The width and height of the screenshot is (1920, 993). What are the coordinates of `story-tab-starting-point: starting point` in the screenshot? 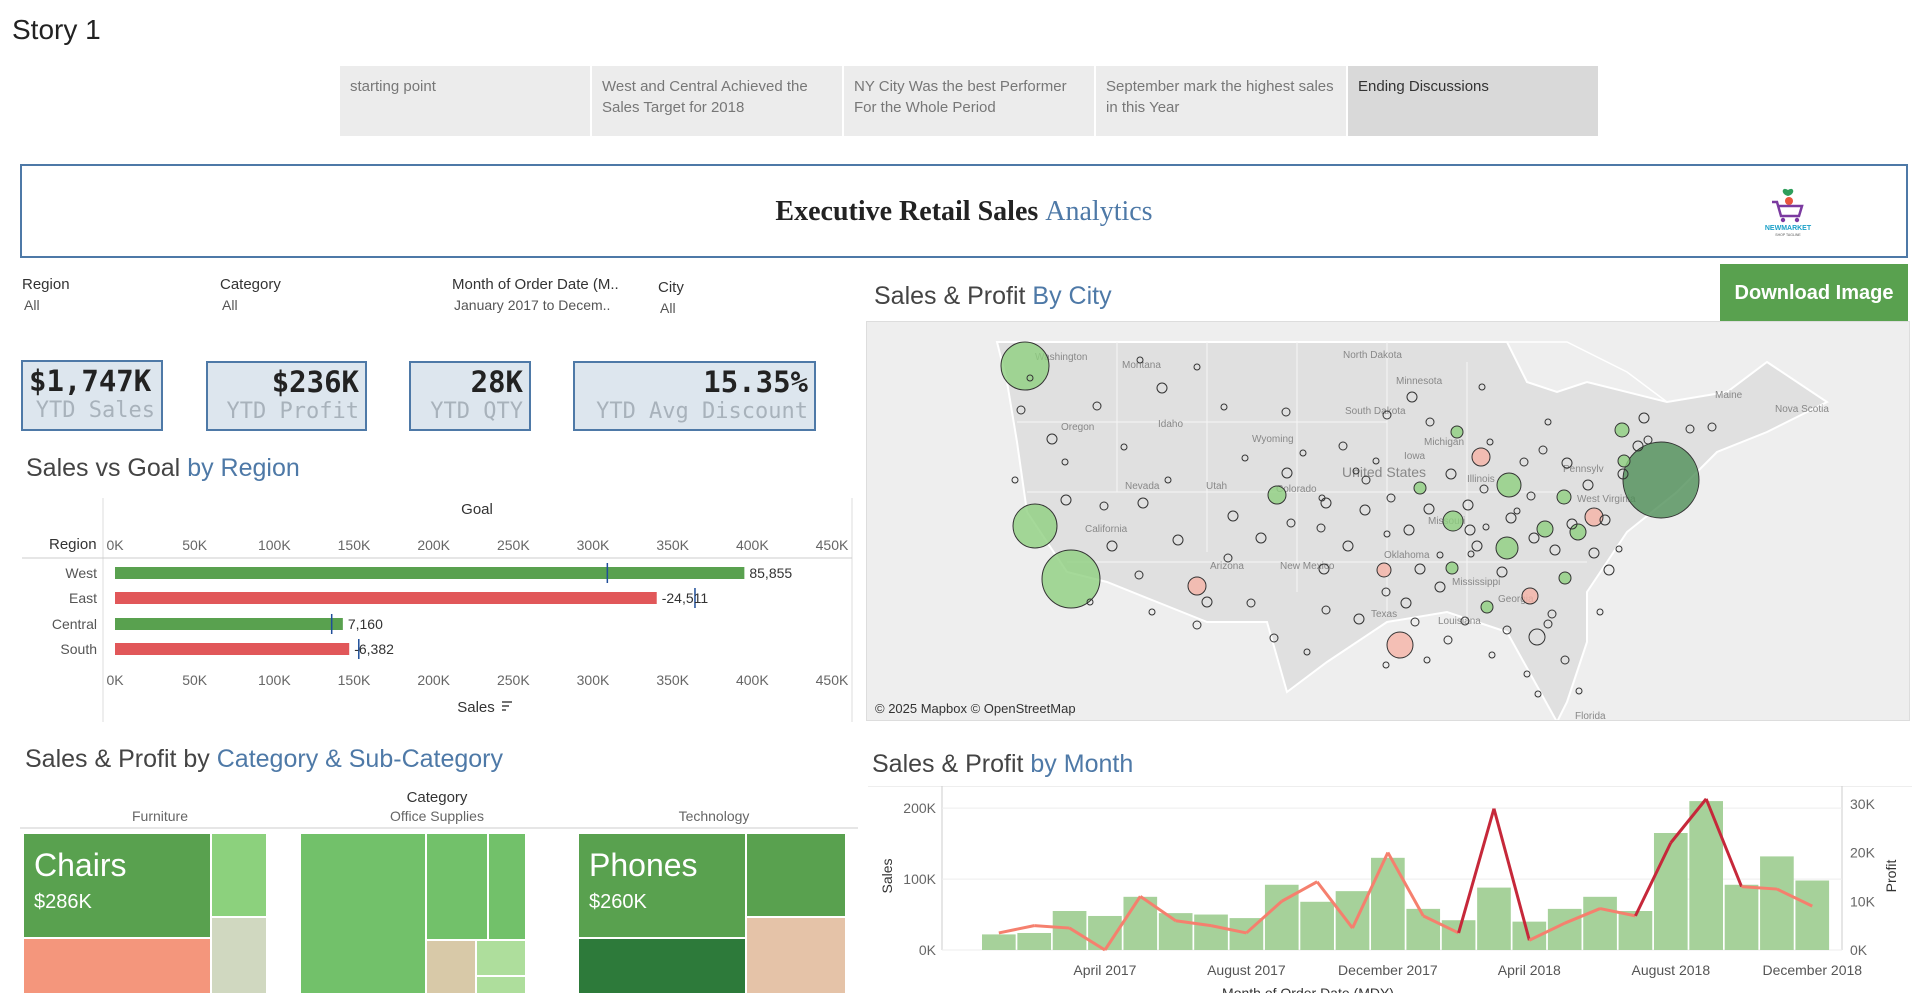 It's located at (465, 101).